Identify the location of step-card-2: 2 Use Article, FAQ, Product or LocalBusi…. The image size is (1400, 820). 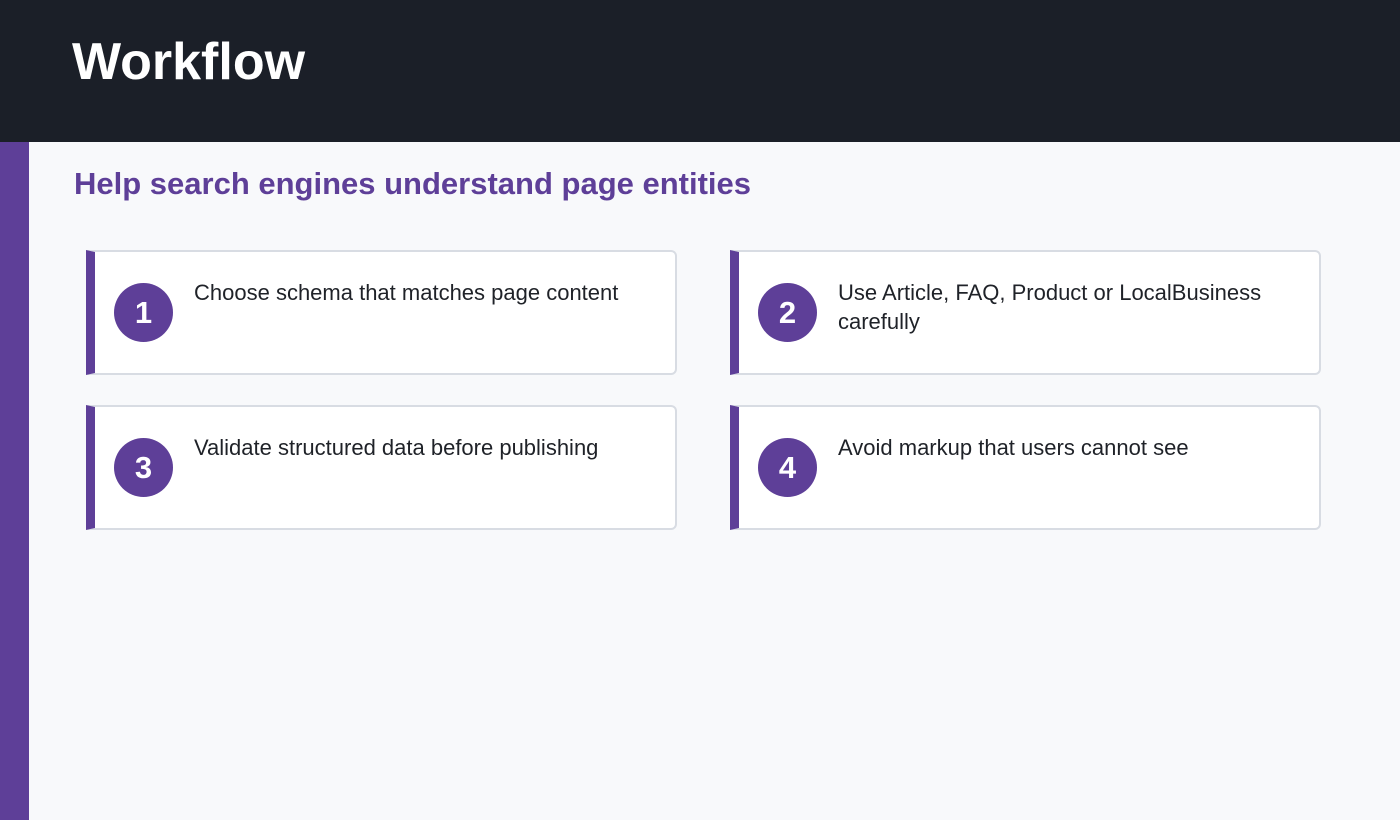
(1025, 312).